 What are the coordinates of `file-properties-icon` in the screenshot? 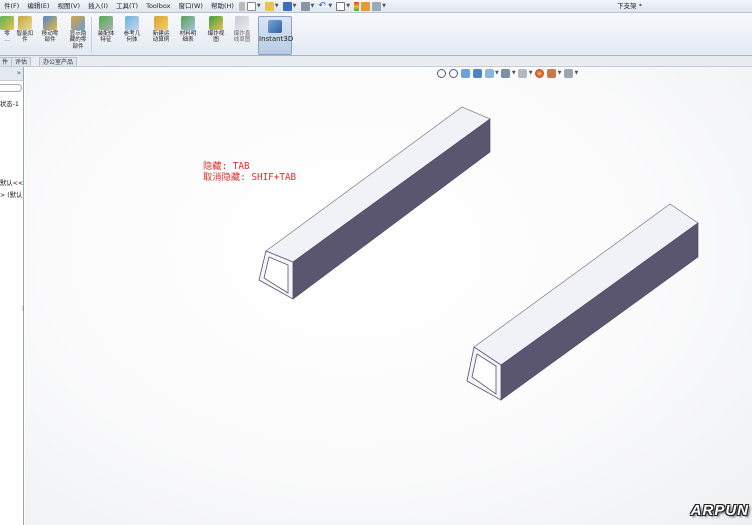 It's located at (366, 6).